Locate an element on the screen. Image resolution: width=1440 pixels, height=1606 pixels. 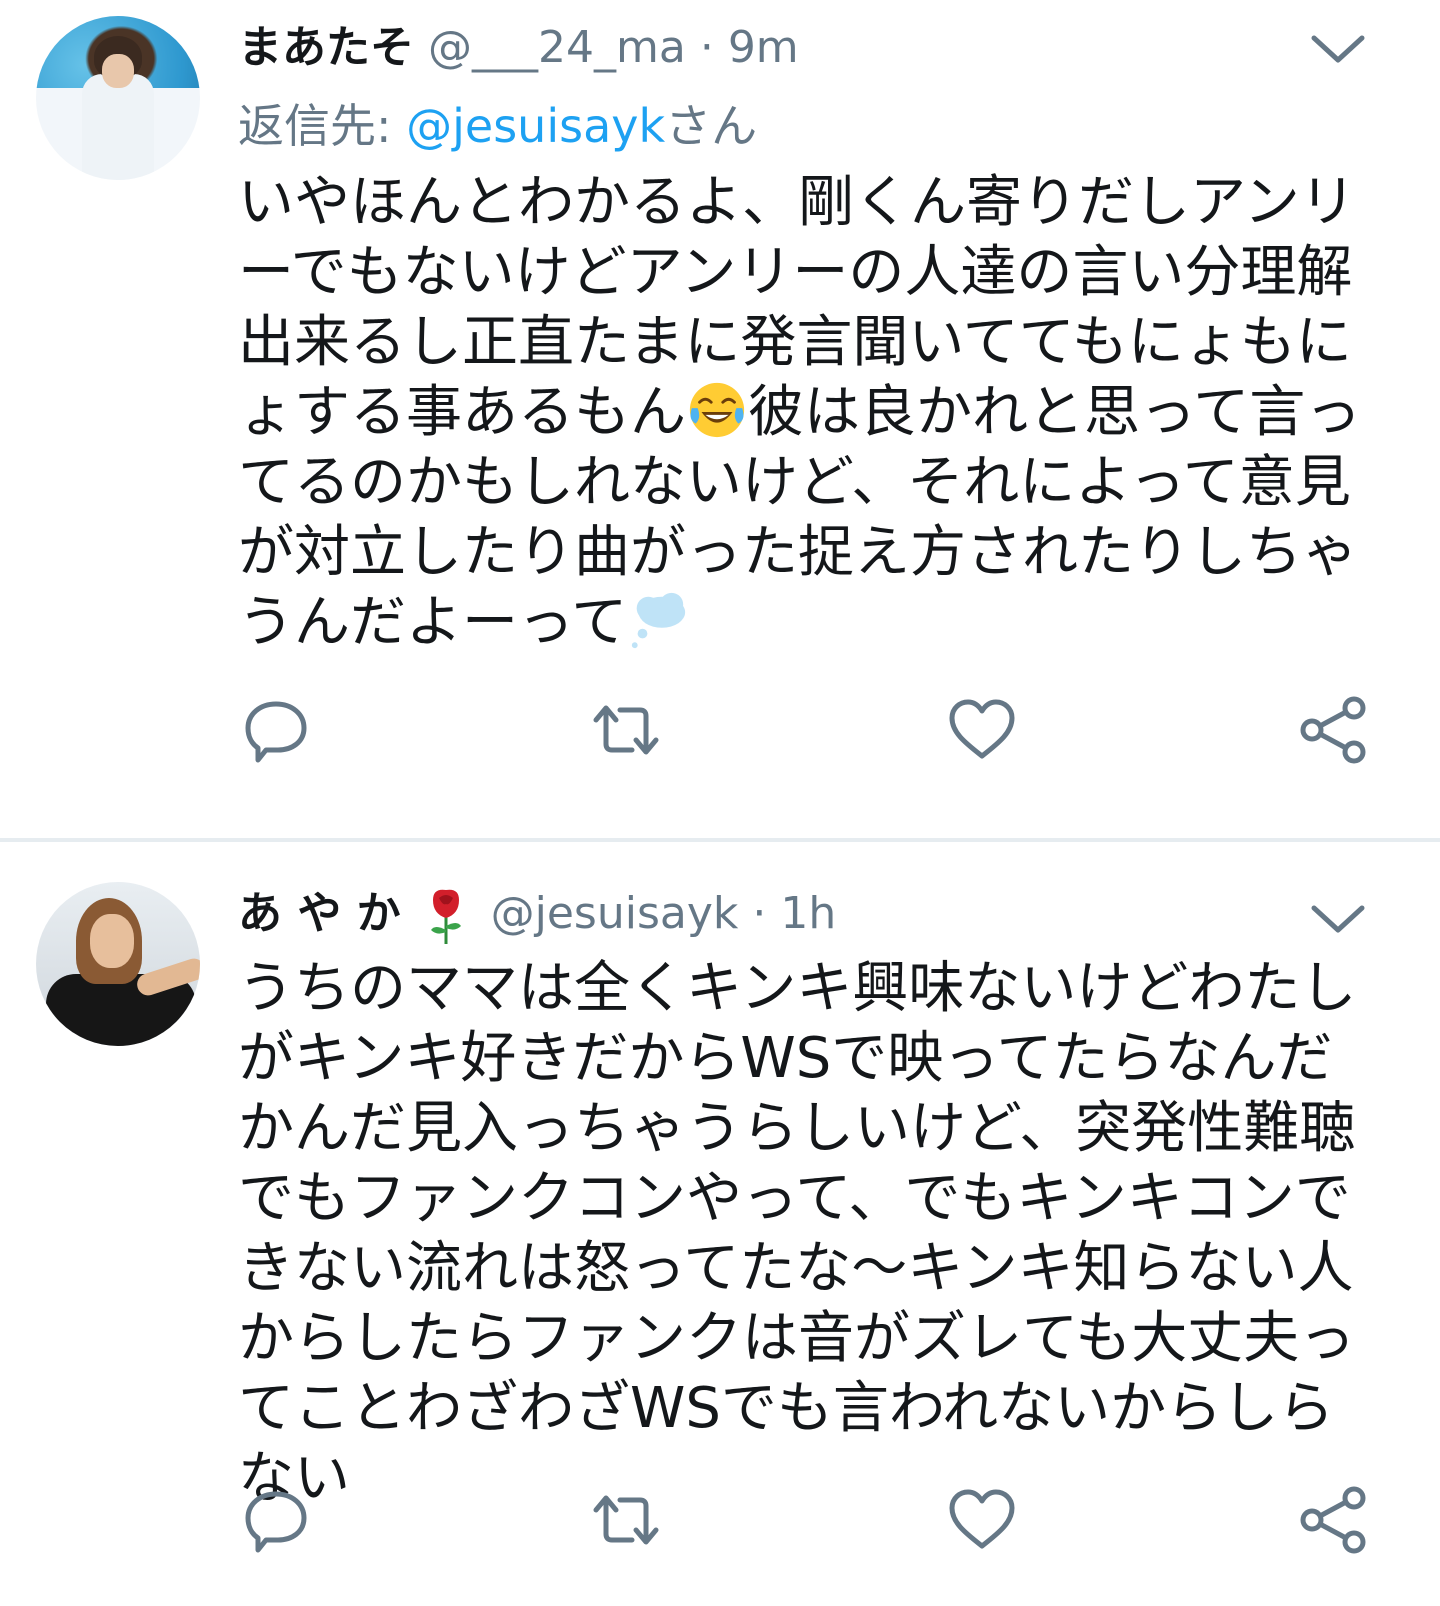
thought-balloon-emoji is located at coordinates (659, 620).